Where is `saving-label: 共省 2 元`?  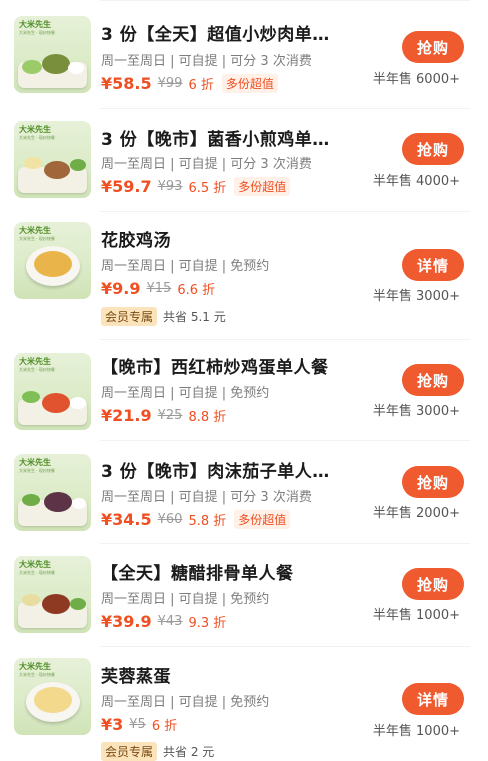
saving-label: 共省 2 元 is located at coordinates (189, 752).